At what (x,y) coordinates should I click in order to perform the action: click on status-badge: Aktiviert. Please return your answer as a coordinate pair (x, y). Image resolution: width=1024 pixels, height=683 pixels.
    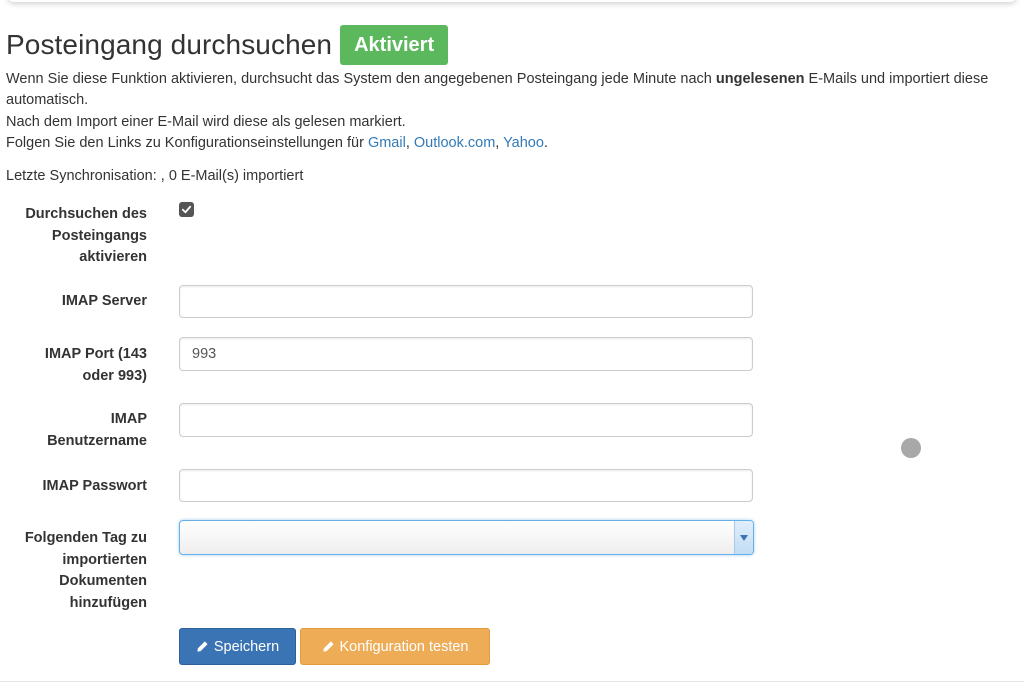
    Looking at the image, I should click on (394, 45).